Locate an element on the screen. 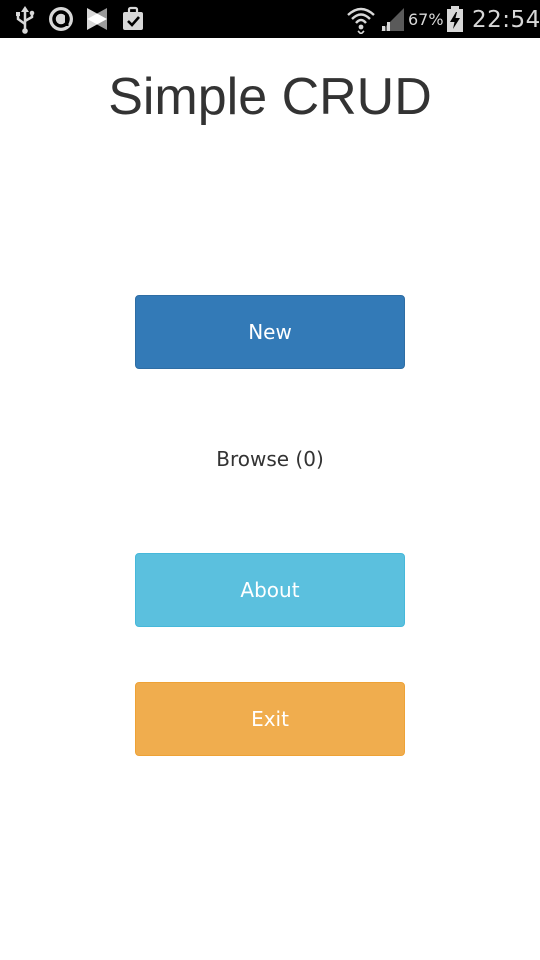 The height and width of the screenshot is (960, 540). cell-signal-icon is located at coordinates (392, 19).